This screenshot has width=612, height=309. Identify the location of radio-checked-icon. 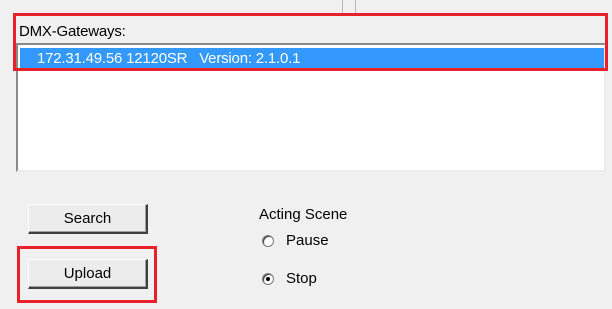
(268, 278).